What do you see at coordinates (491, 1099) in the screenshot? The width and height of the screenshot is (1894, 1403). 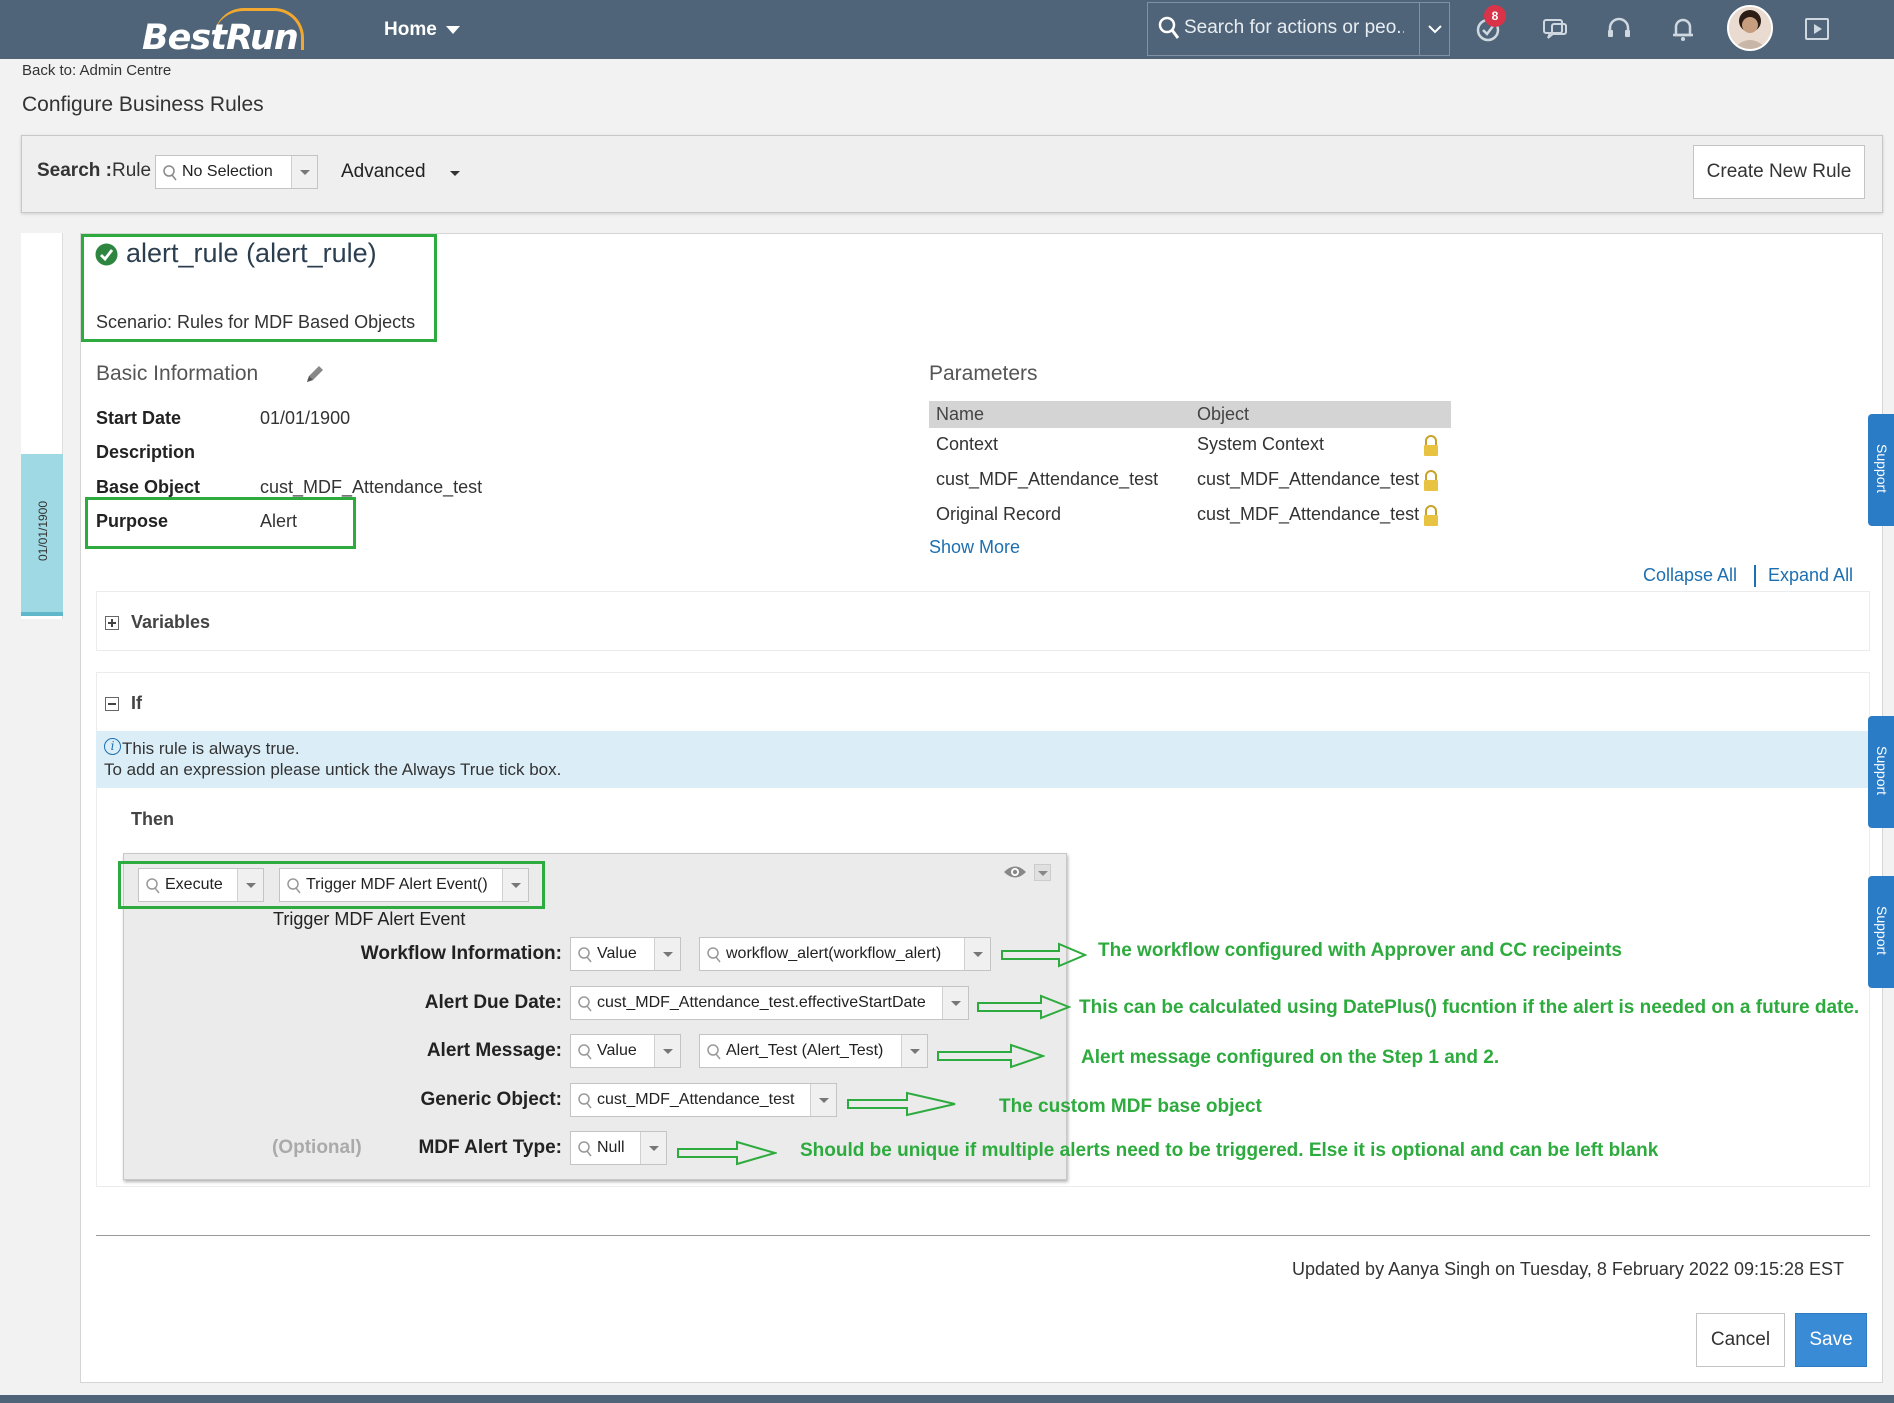 I see `generic-object-label: Generic Object:` at bounding box center [491, 1099].